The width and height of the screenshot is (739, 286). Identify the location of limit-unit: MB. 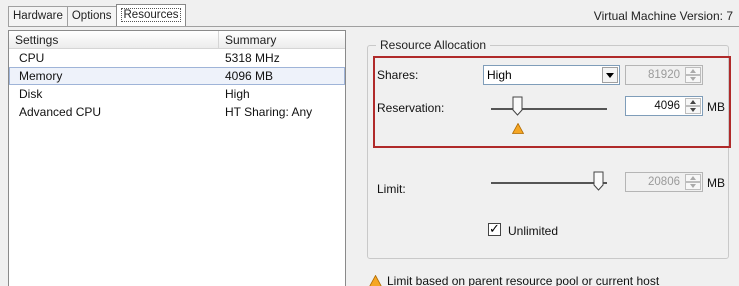
(716, 183).